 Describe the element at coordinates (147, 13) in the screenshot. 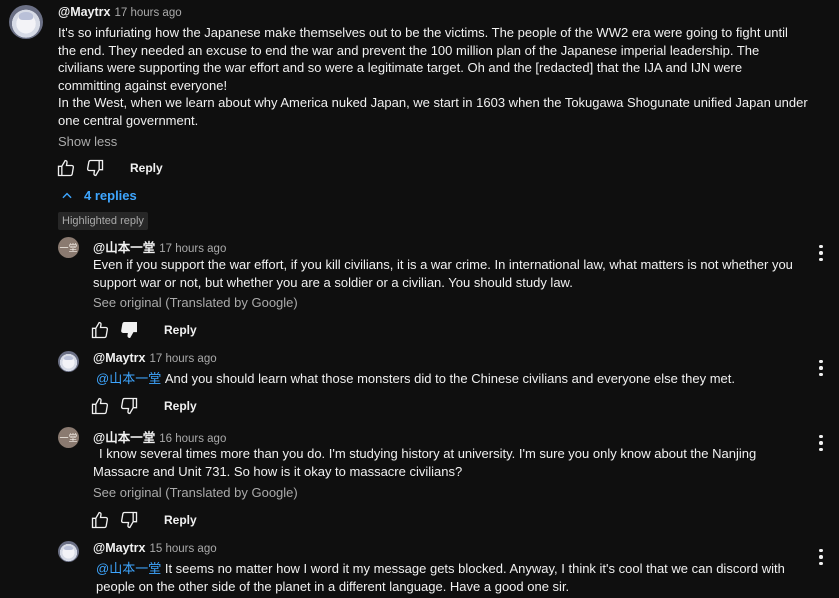

I see `comment-time: 17 hours ago` at that location.